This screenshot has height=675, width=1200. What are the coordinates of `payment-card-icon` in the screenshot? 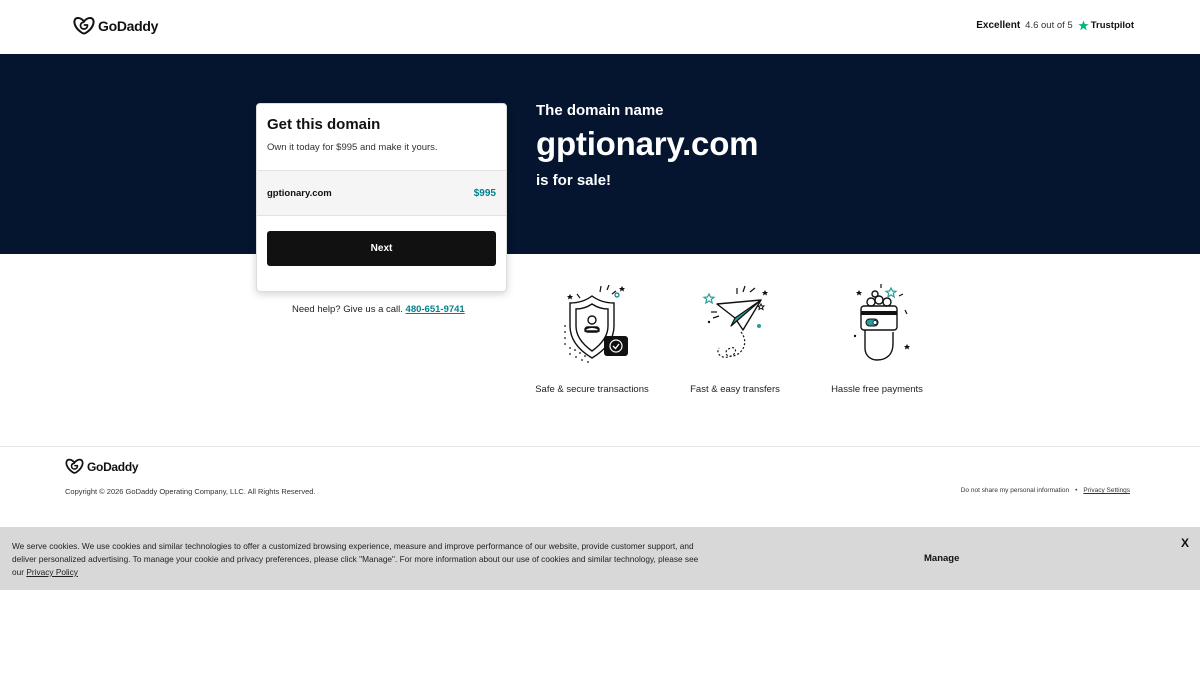 It's located at (881, 322).